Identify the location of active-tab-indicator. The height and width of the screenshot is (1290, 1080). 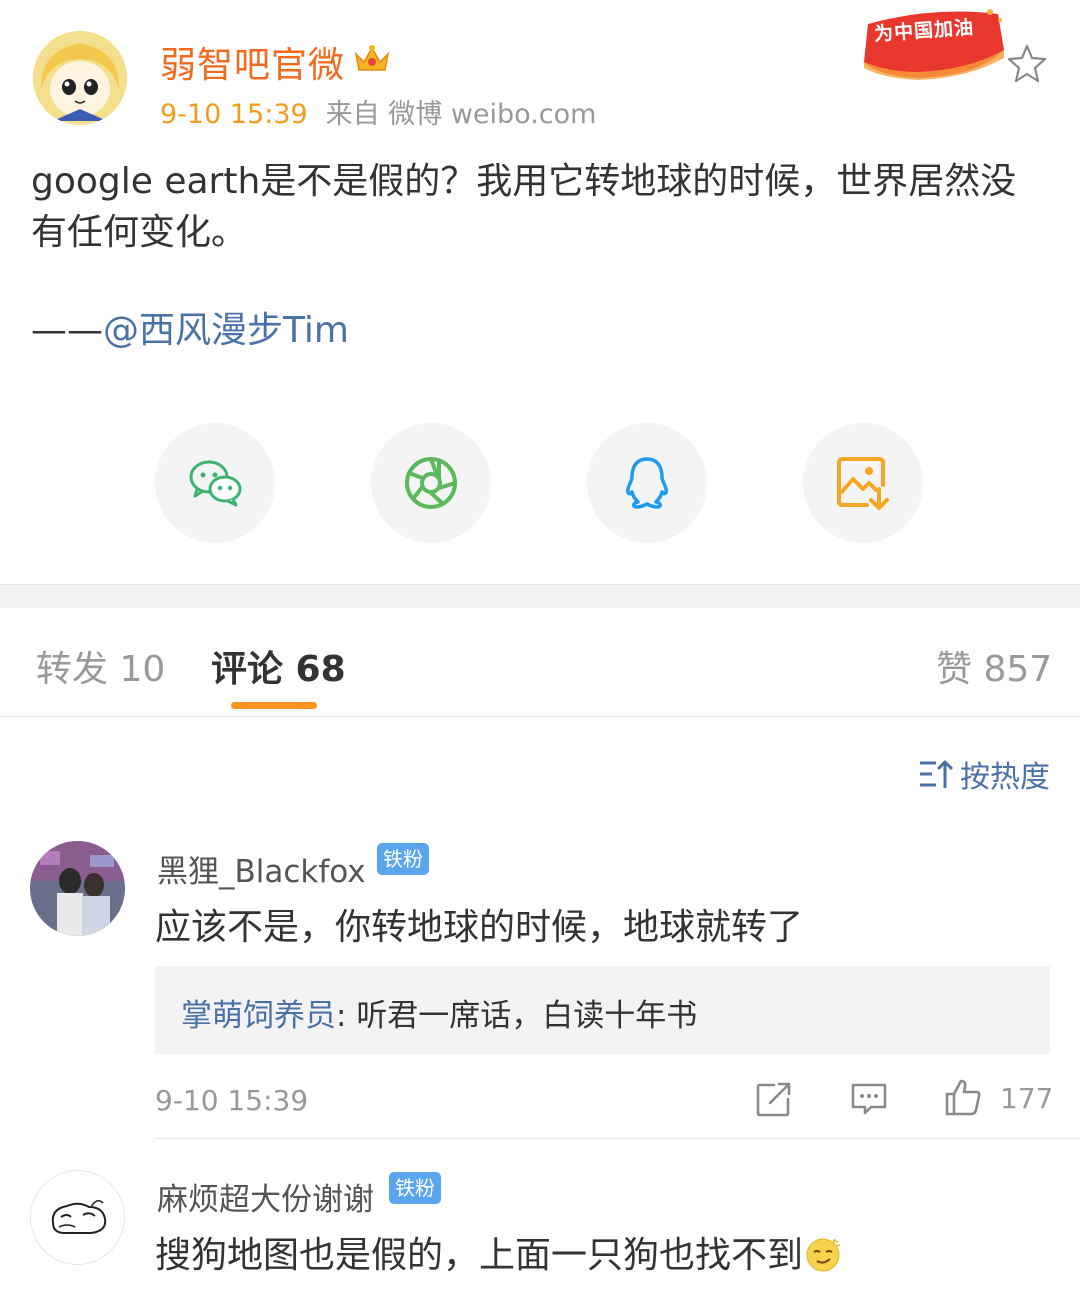
(274, 705).